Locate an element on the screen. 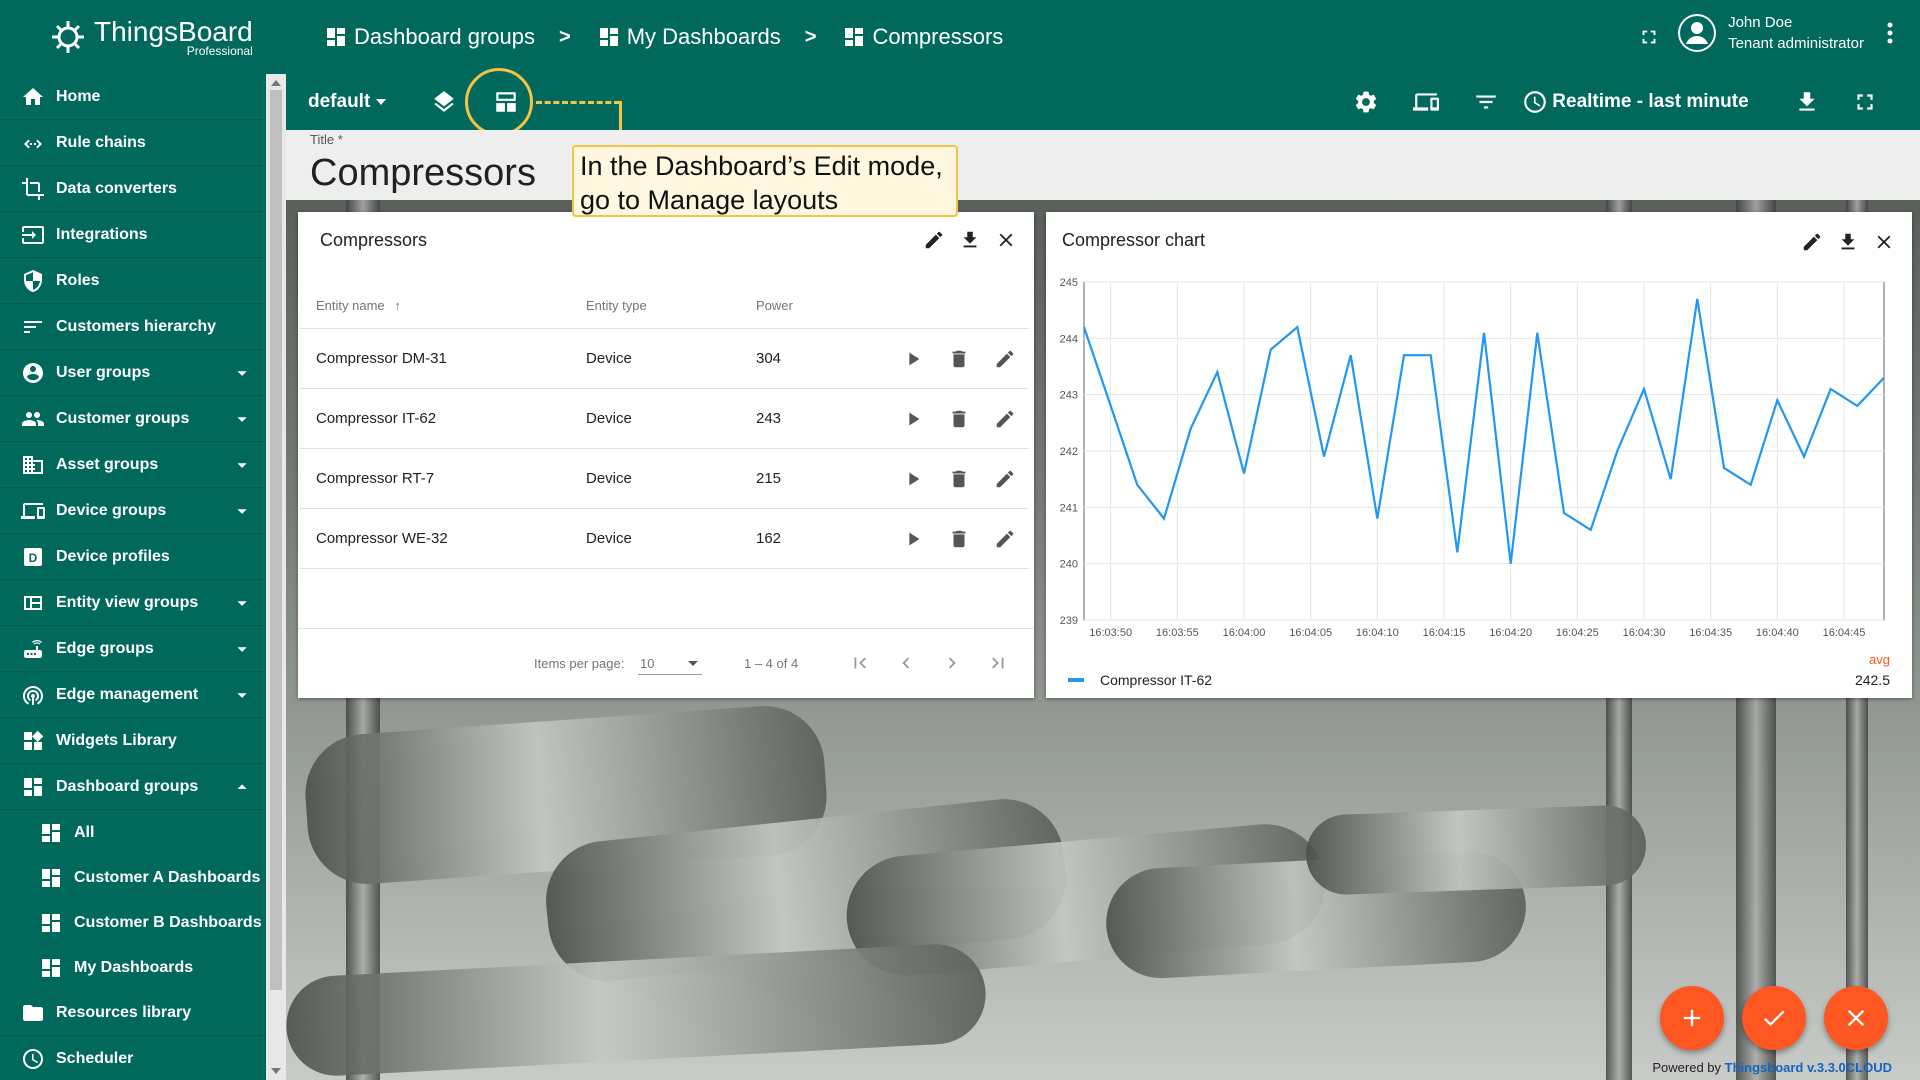 Image resolution: width=1920 pixels, height=1080 pixels. scroll-up-arrow is located at coordinates (276, 83).